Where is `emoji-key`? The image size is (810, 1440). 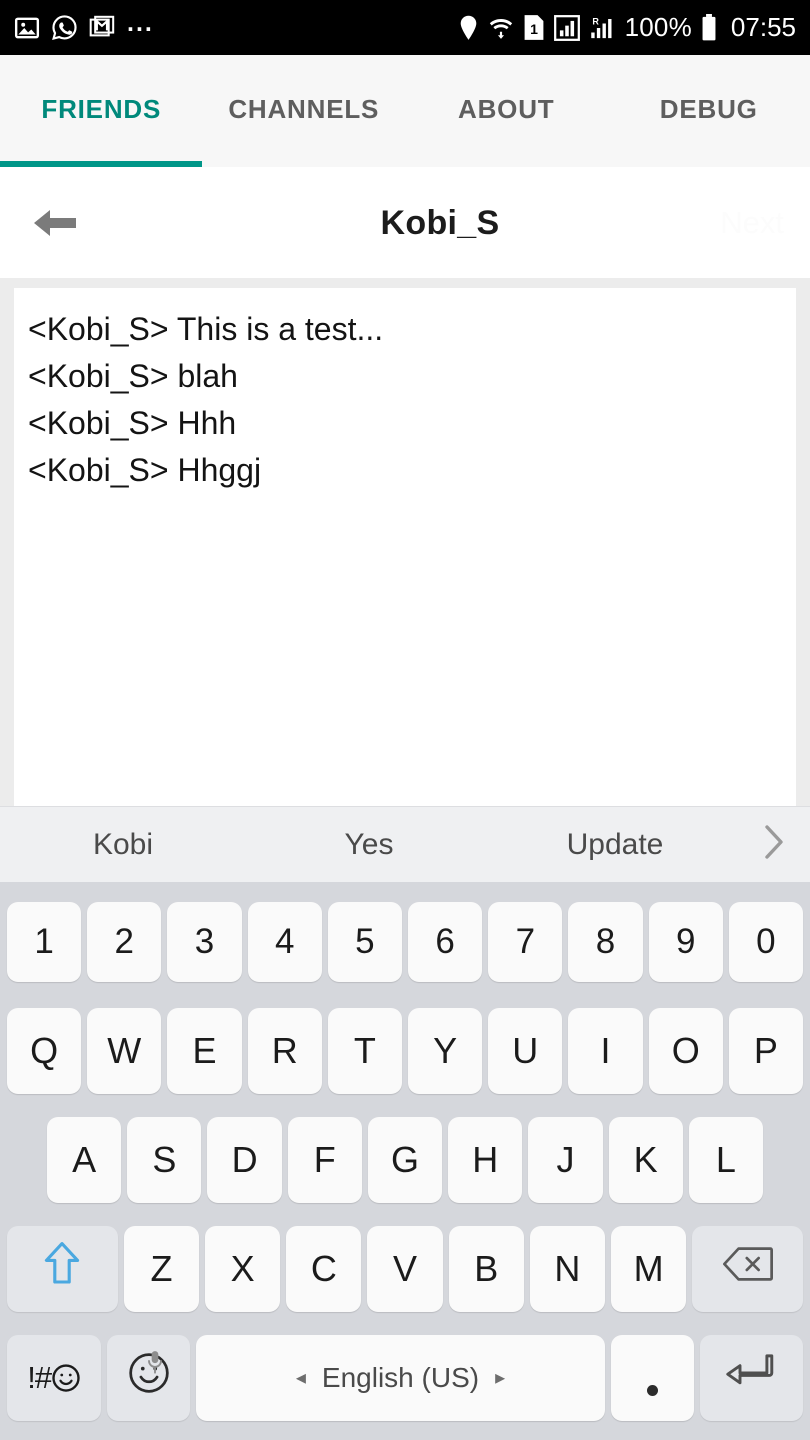 emoji-key is located at coordinates (149, 1377).